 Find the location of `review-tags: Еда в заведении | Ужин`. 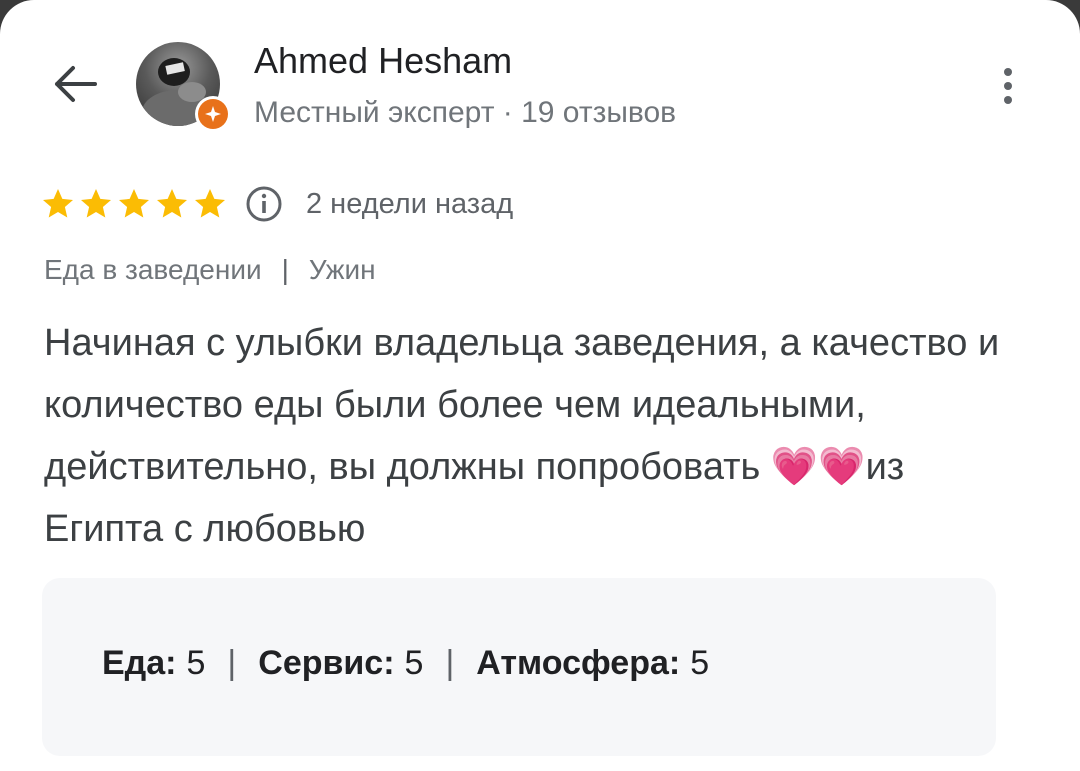

review-tags: Еда в заведении | Ужин is located at coordinates (210, 270).